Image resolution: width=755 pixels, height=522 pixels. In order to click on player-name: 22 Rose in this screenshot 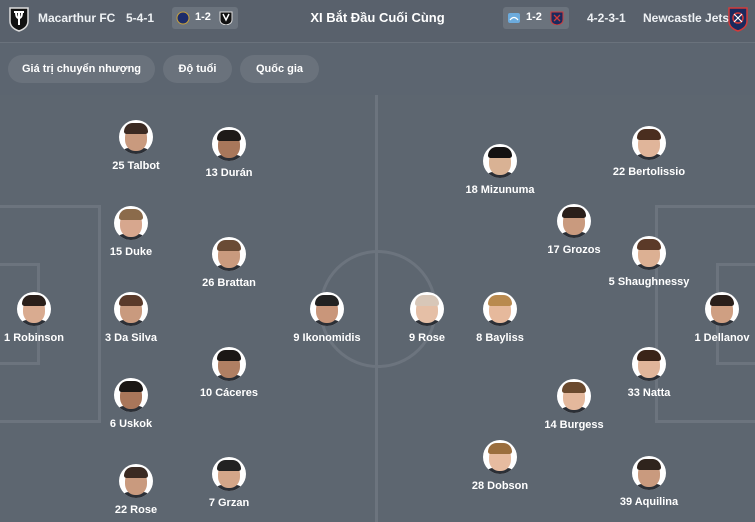, I will do `click(136, 510)`.